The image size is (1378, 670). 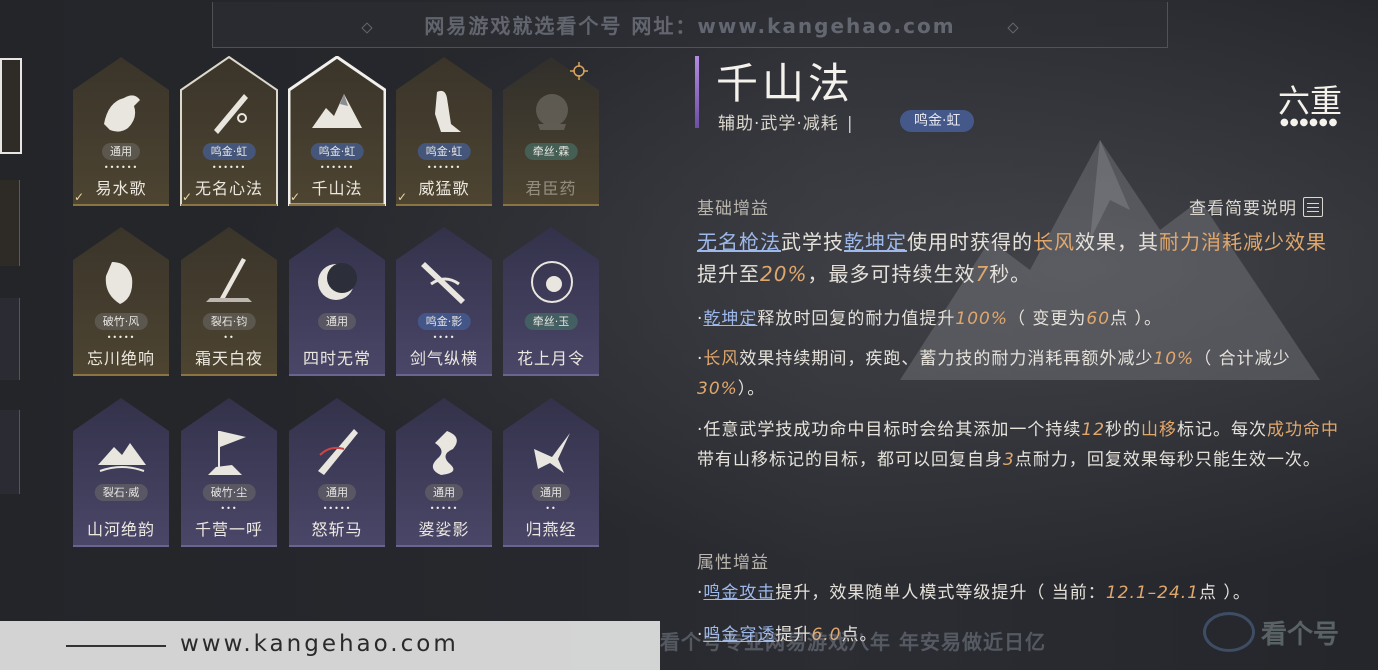 I want to click on skill-category: 辅助·武学·减耗, so click(x=778, y=124).